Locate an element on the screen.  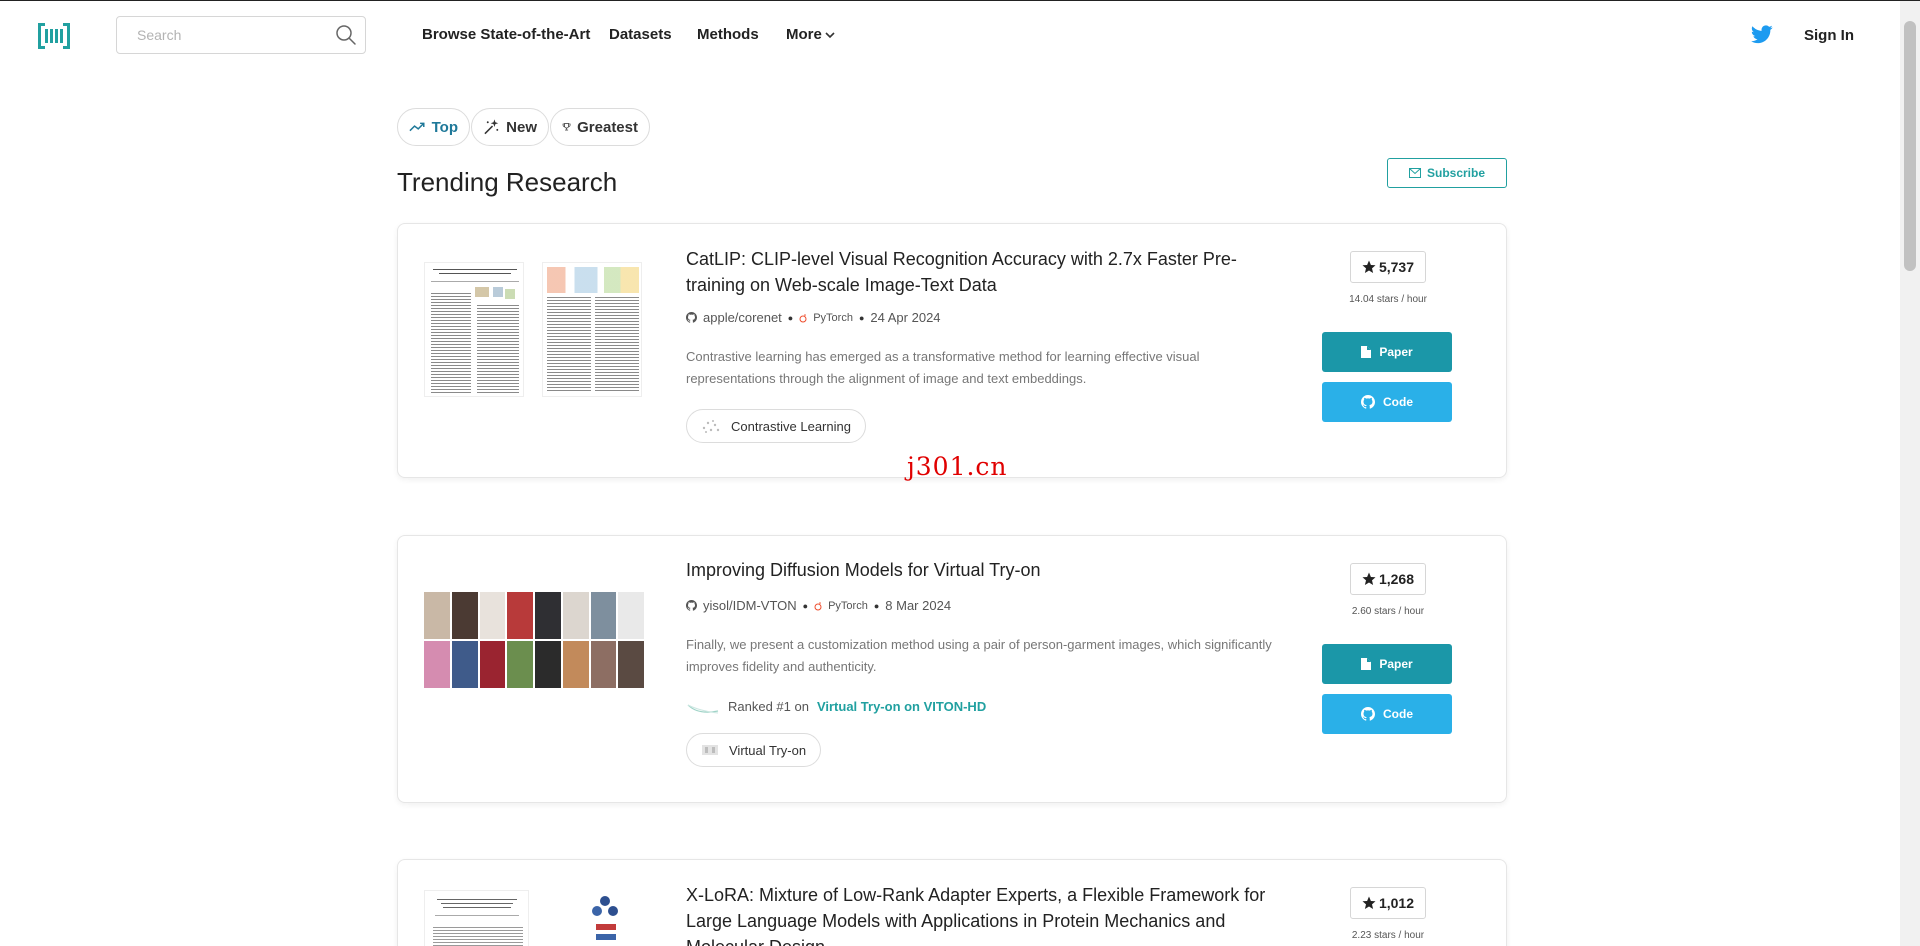
tab-new-label: New is located at coordinates (521, 127).